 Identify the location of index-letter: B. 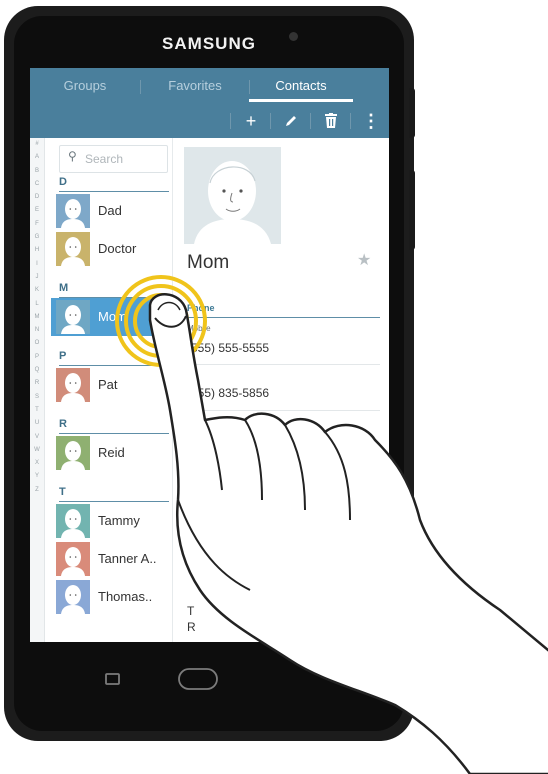
(37, 171).